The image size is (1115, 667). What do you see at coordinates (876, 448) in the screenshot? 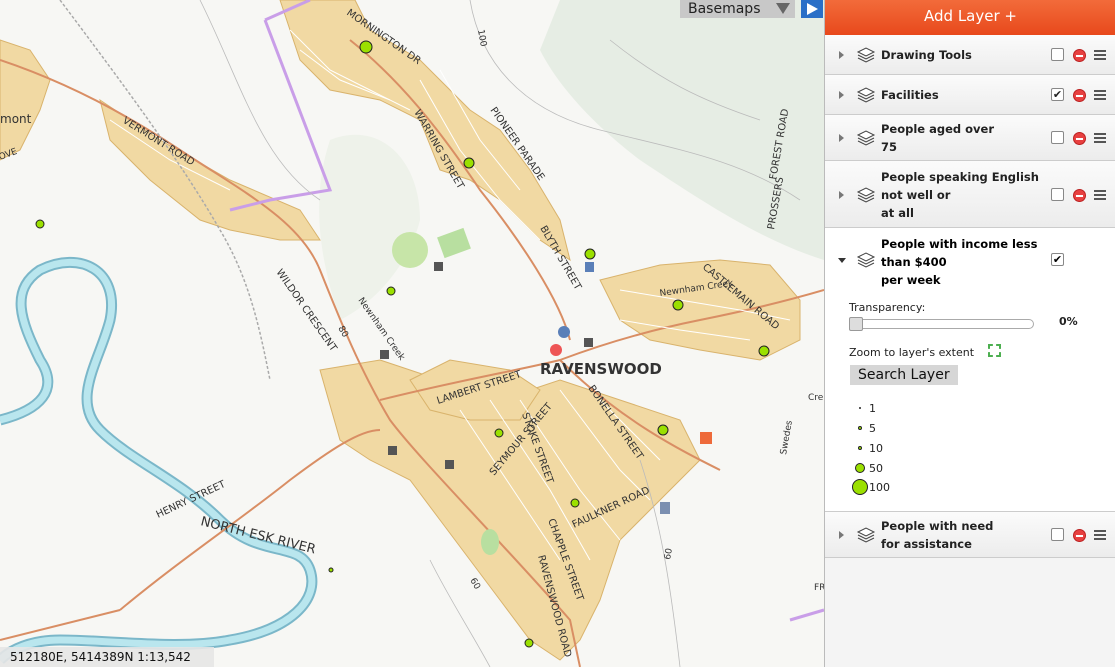
I see `legend-label: 10` at bounding box center [876, 448].